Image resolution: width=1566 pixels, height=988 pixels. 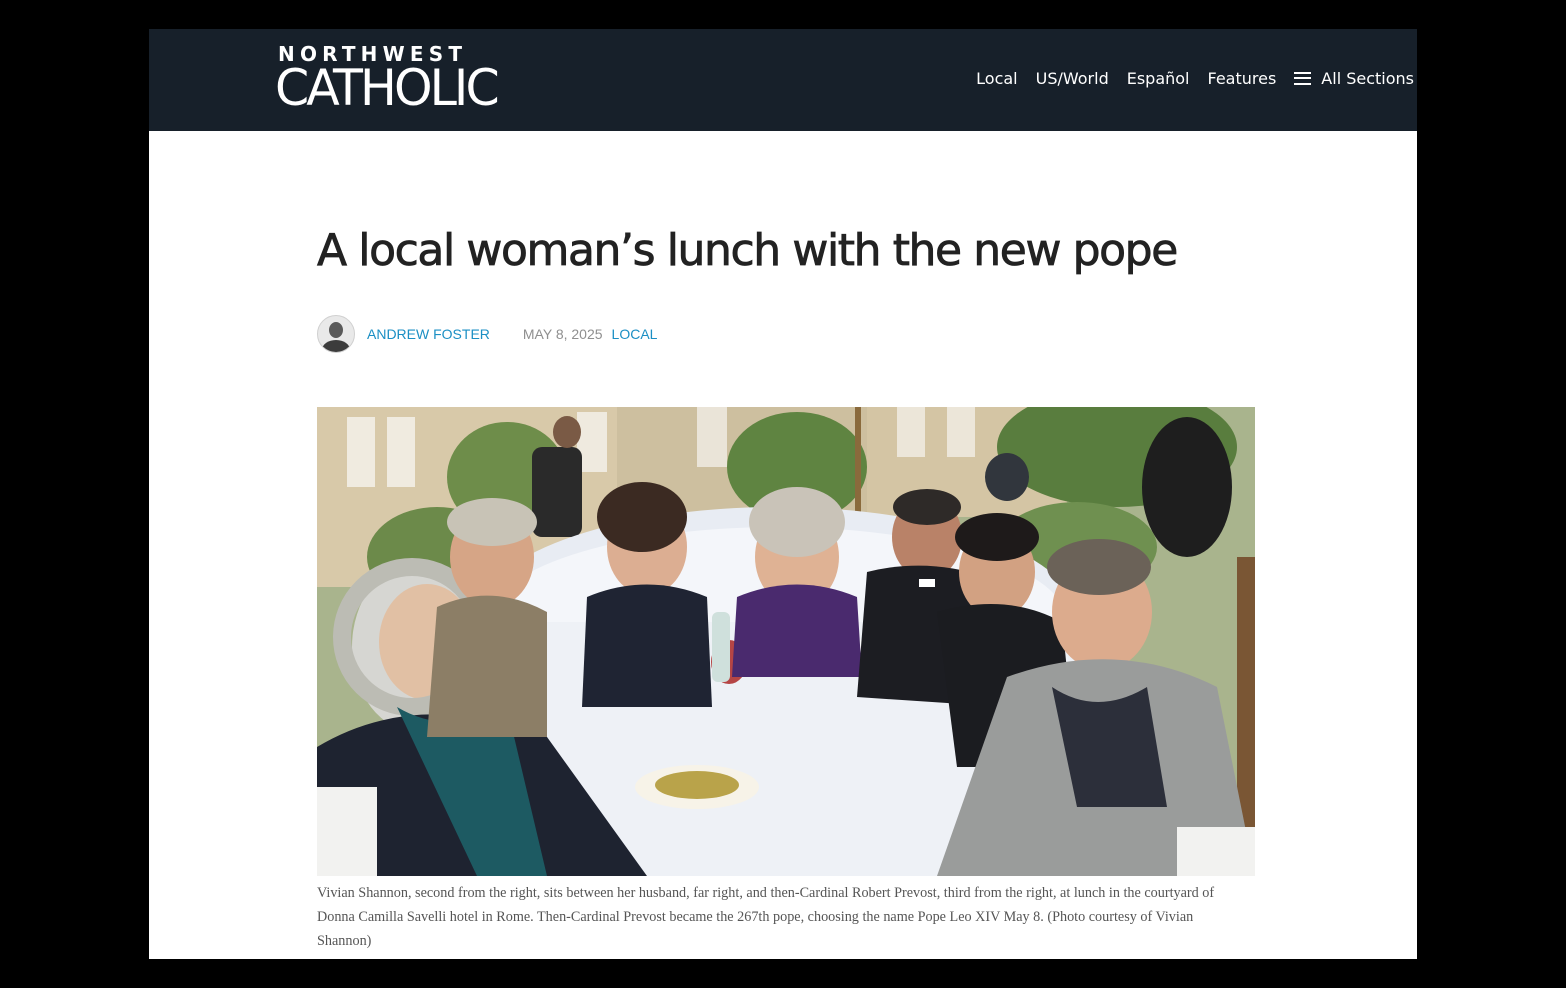 I want to click on nav-local: Local, so click(x=996, y=78).